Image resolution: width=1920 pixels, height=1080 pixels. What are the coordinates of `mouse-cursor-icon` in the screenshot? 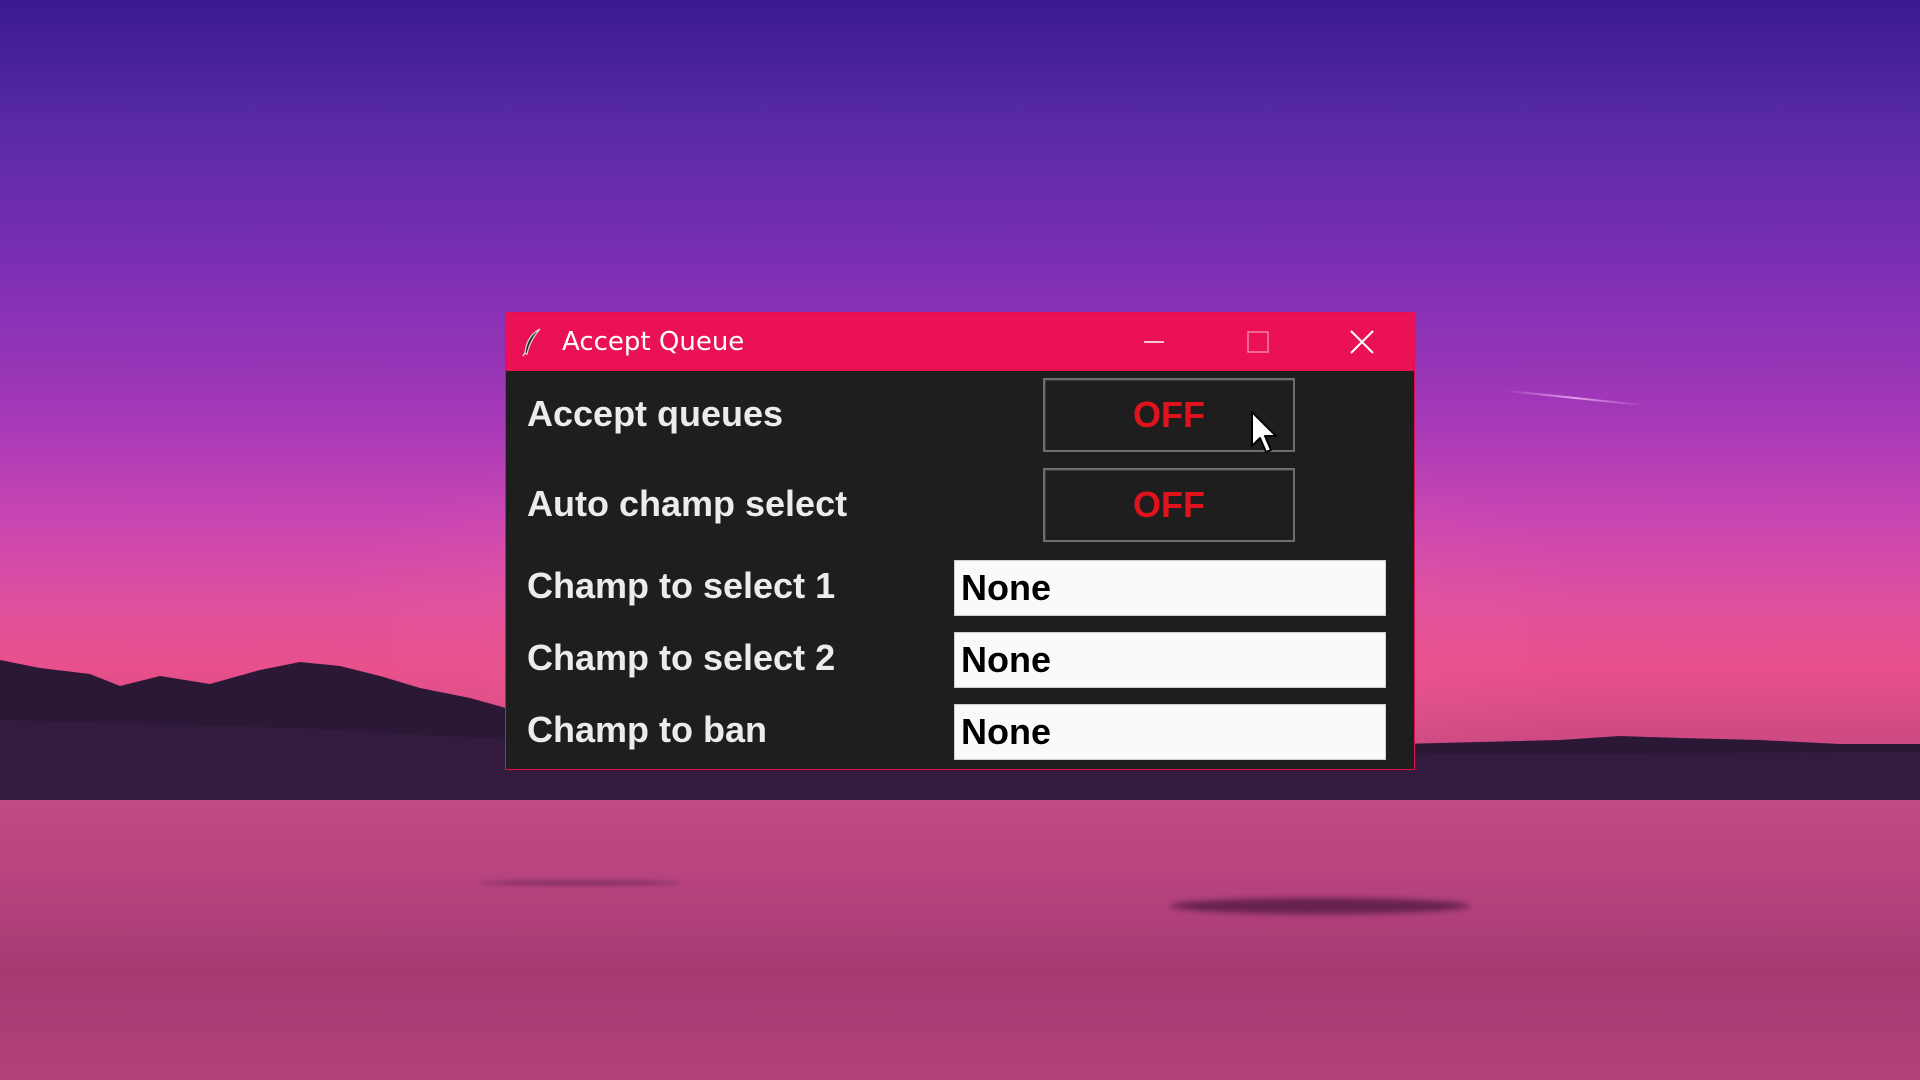 It's located at (1264, 432).